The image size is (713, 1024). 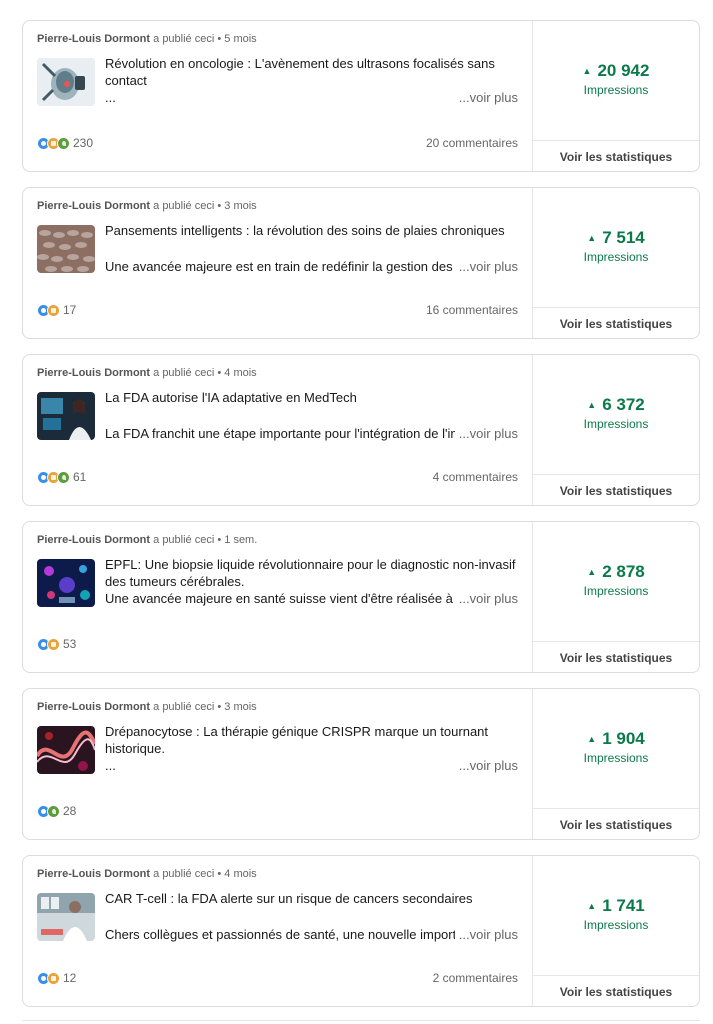 What do you see at coordinates (472, 143) in the screenshot?
I see `comments-count-link: 20 commentaires` at bounding box center [472, 143].